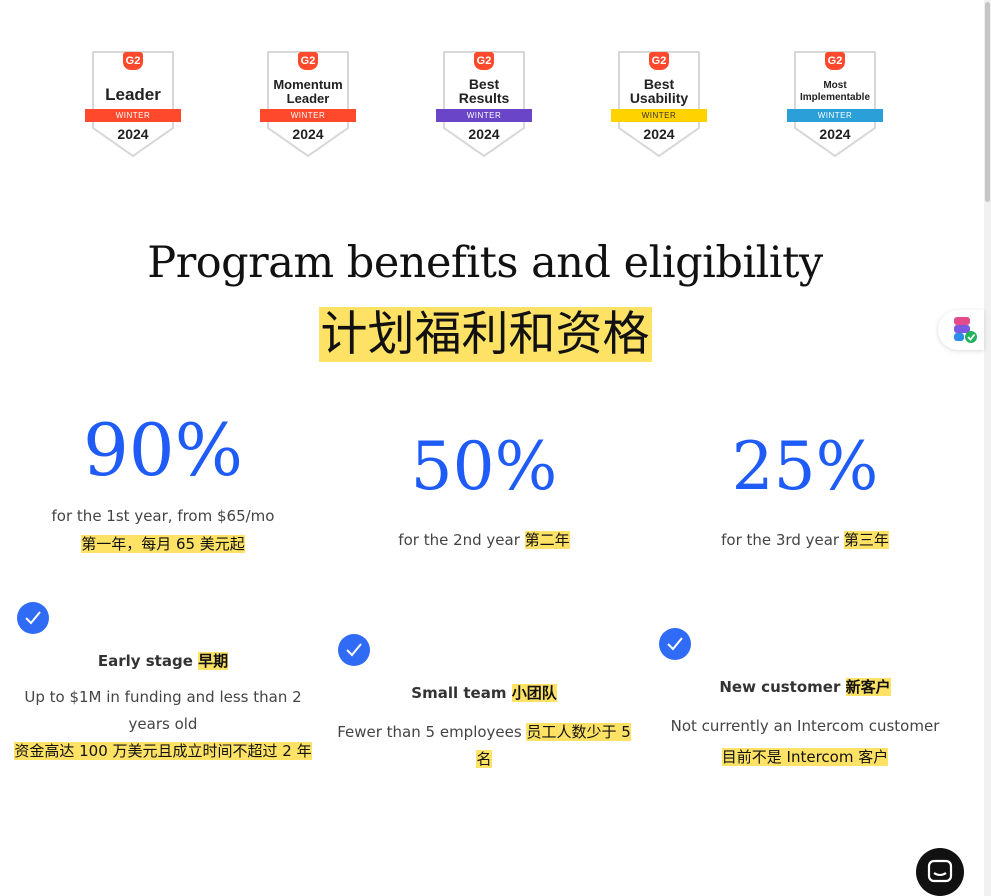  I want to click on section-title-cn: 计划福利和资格, so click(485, 329).